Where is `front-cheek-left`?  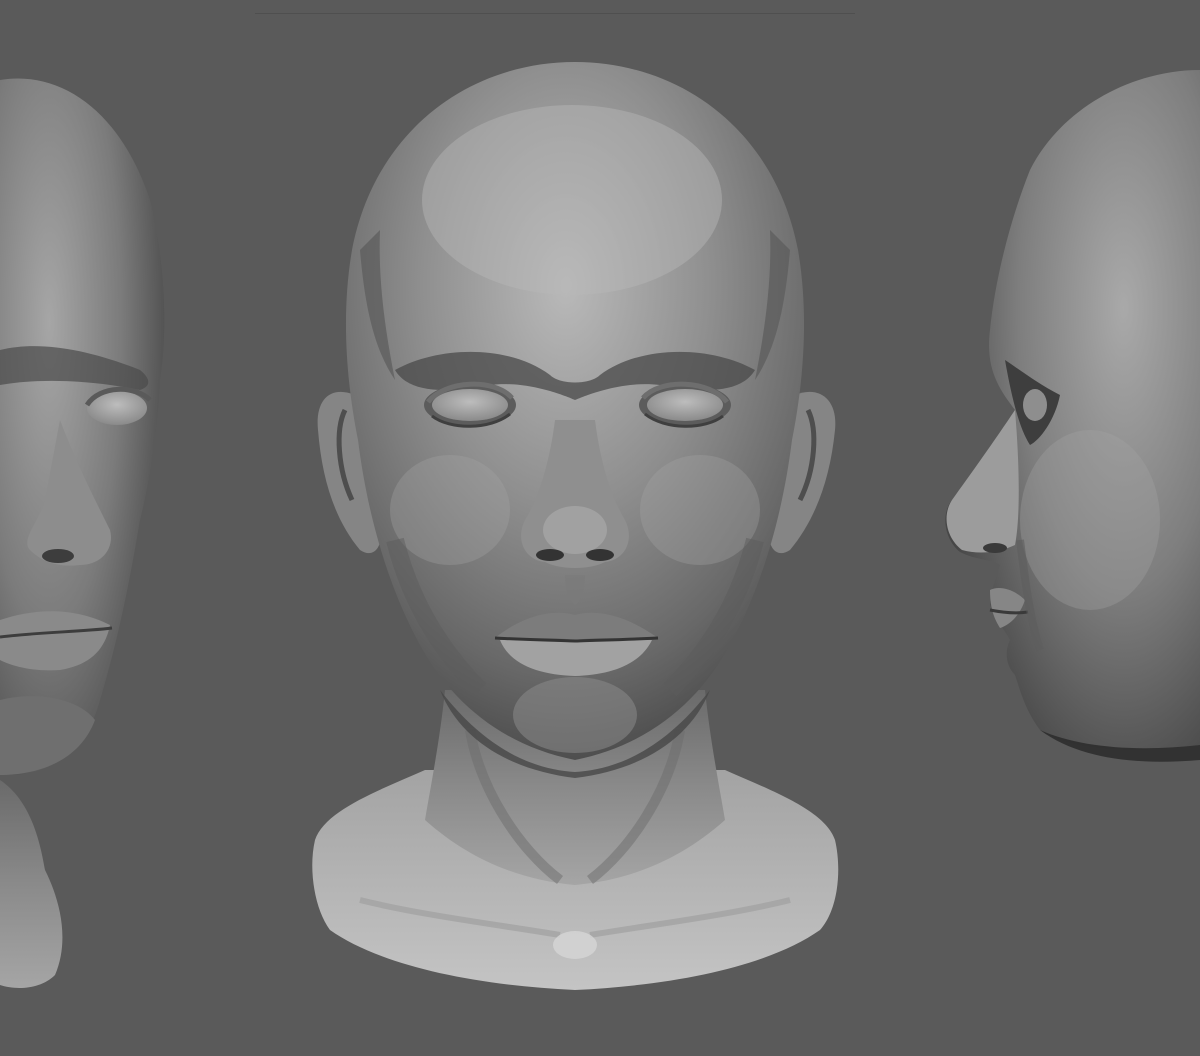 front-cheek-left is located at coordinates (450, 510).